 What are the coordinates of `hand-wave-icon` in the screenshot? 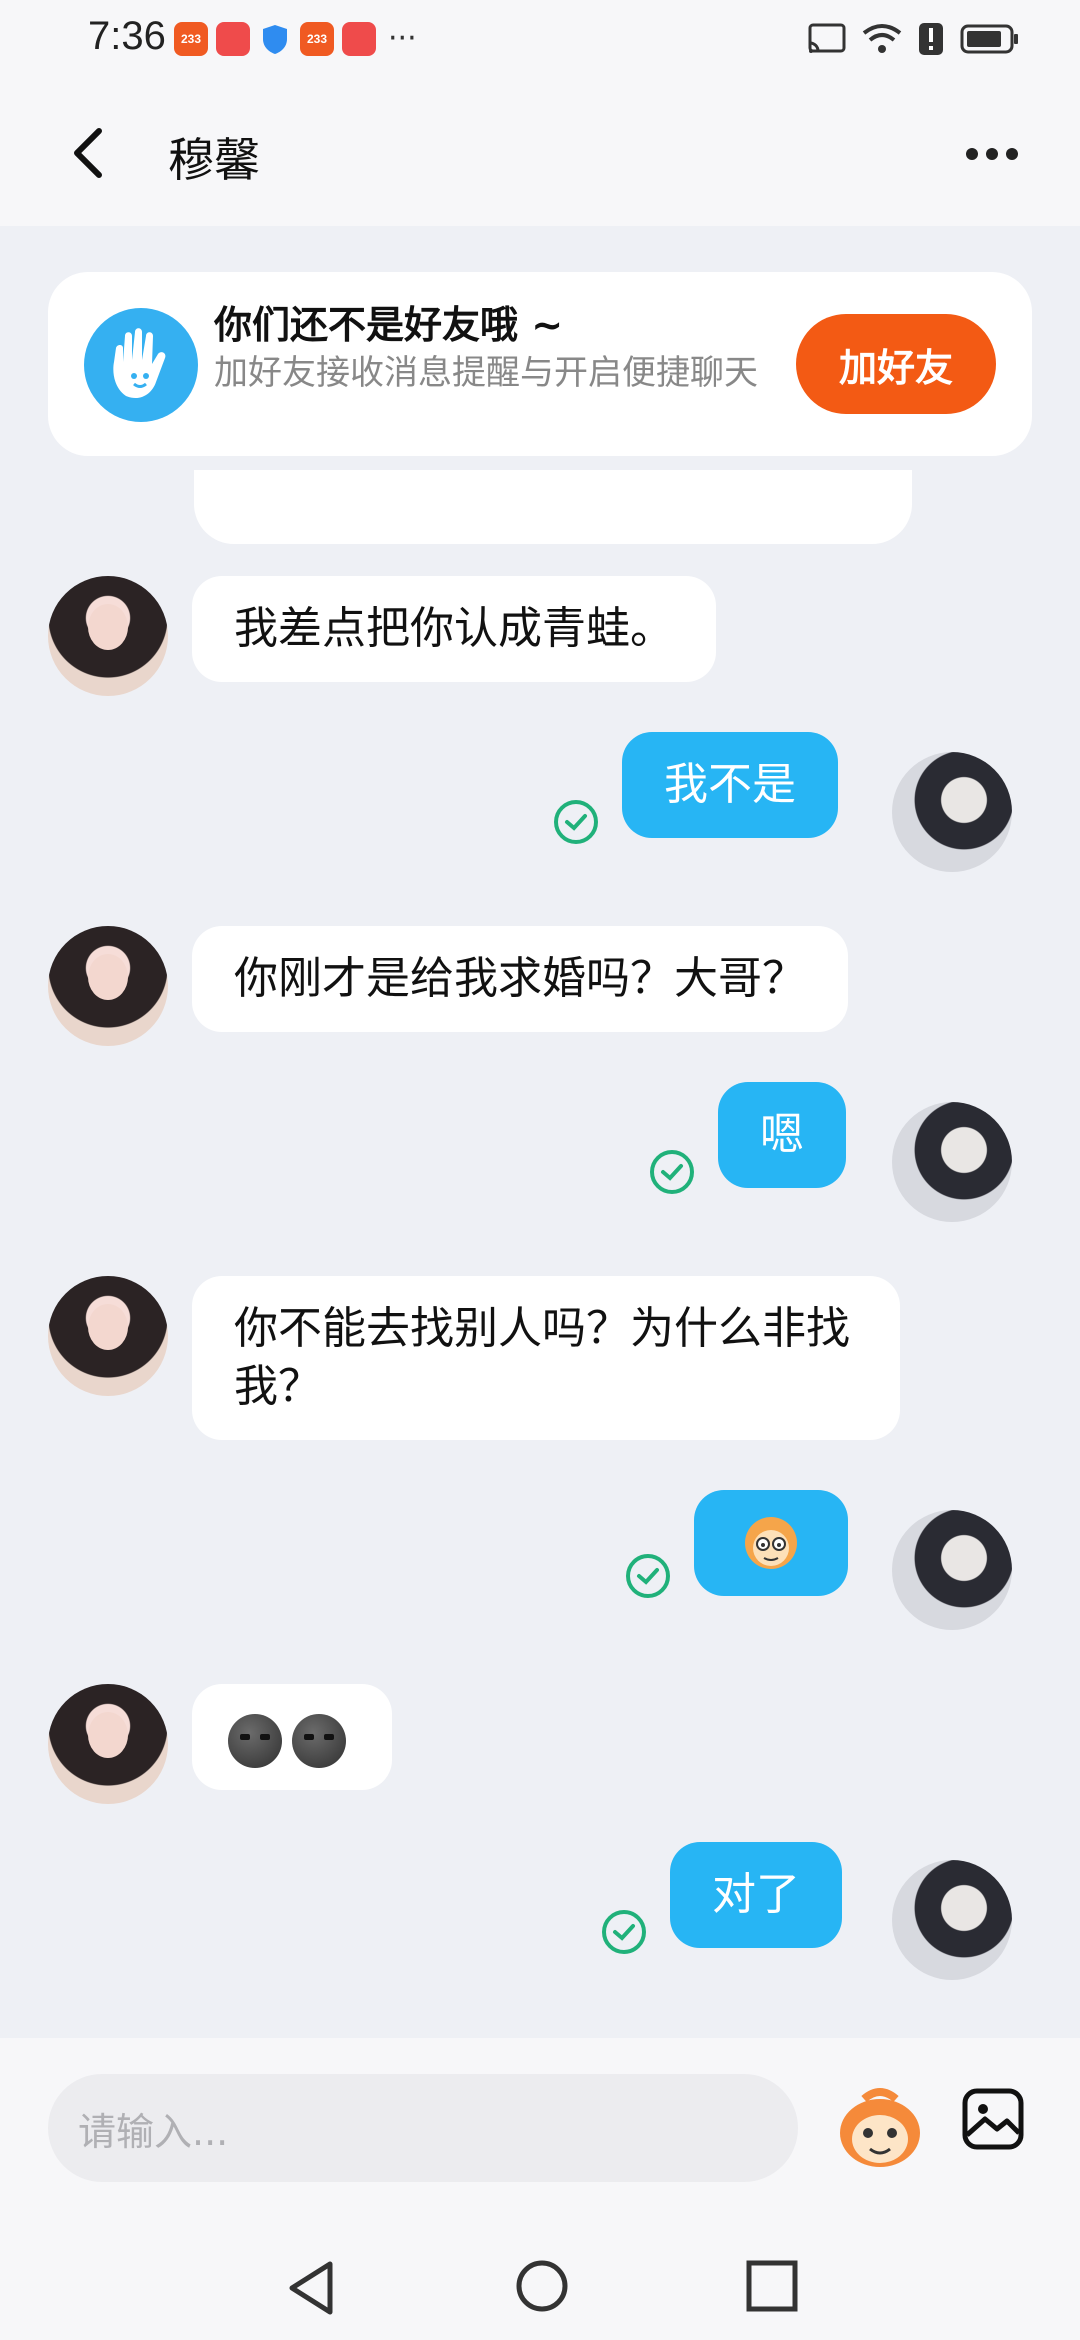 It's located at (141, 365).